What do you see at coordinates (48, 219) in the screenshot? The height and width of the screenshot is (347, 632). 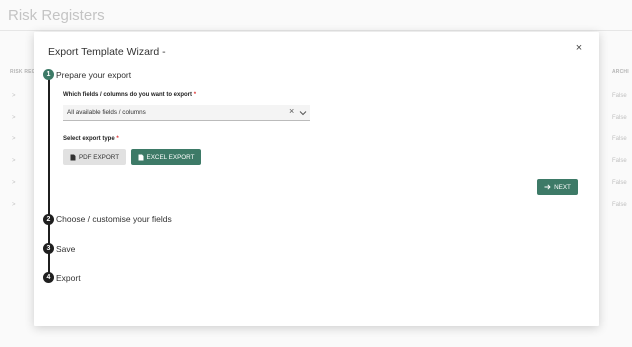 I see `step-2-indicator: 2` at bounding box center [48, 219].